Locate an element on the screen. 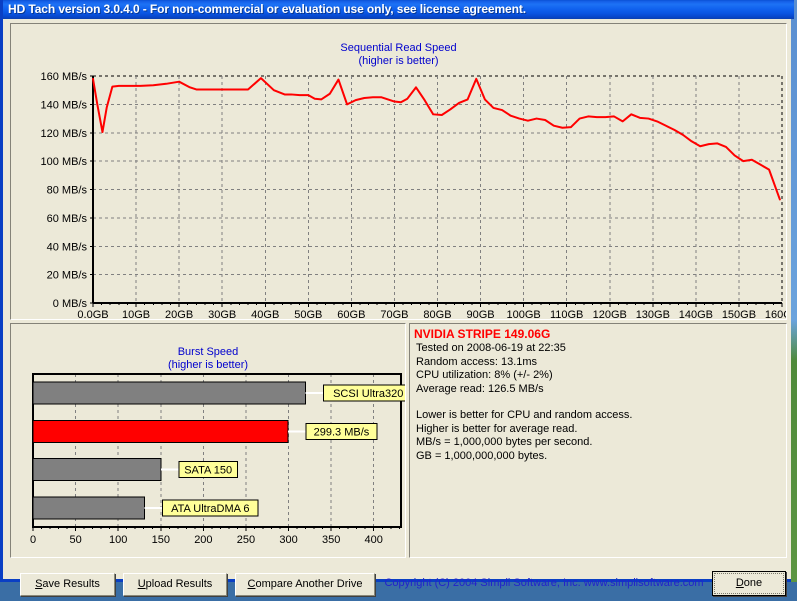 This screenshot has width=797, height=601. save-results-label: Save Results is located at coordinates (67, 584).